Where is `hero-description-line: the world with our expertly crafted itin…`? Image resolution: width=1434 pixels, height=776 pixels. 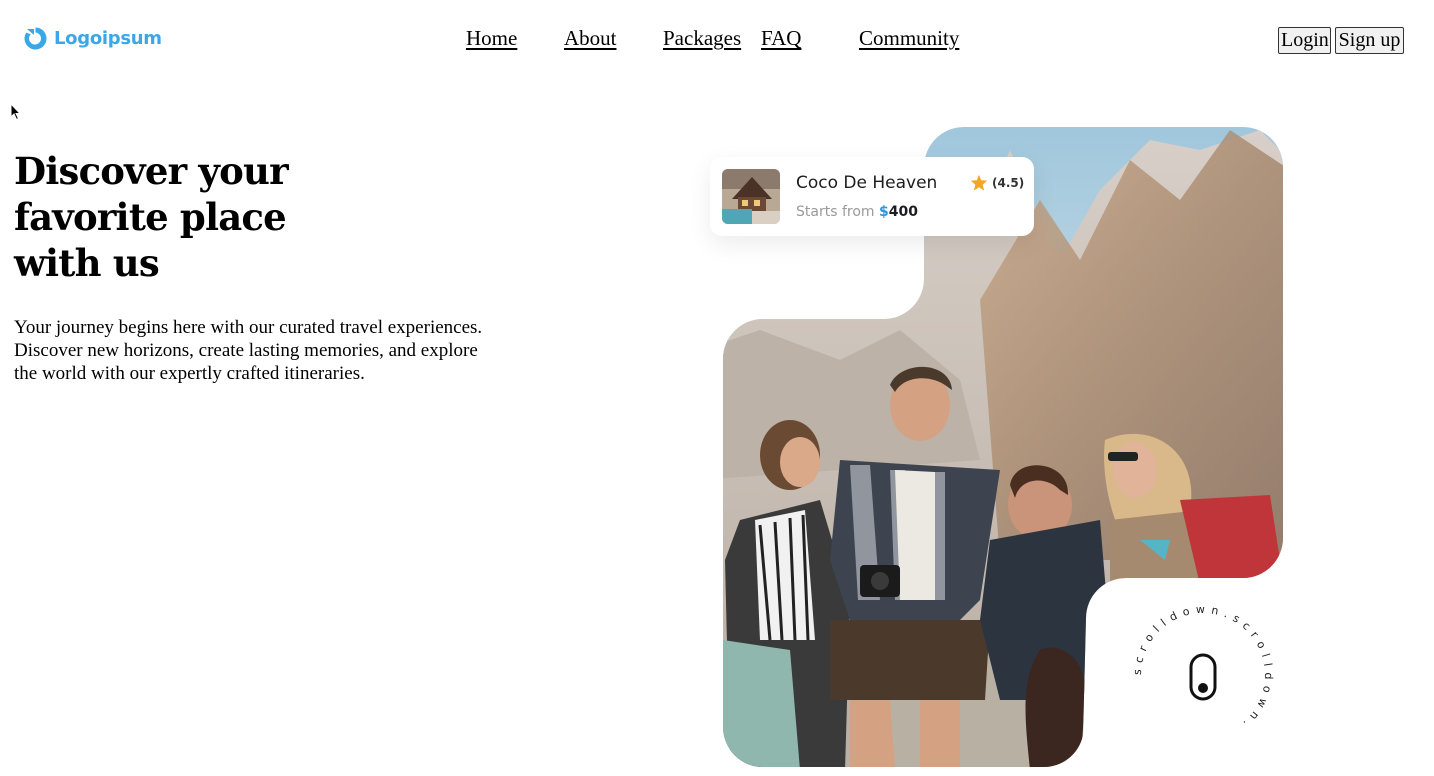
hero-description-line: the world with our expertly crafted itin… is located at coordinates (189, 373).